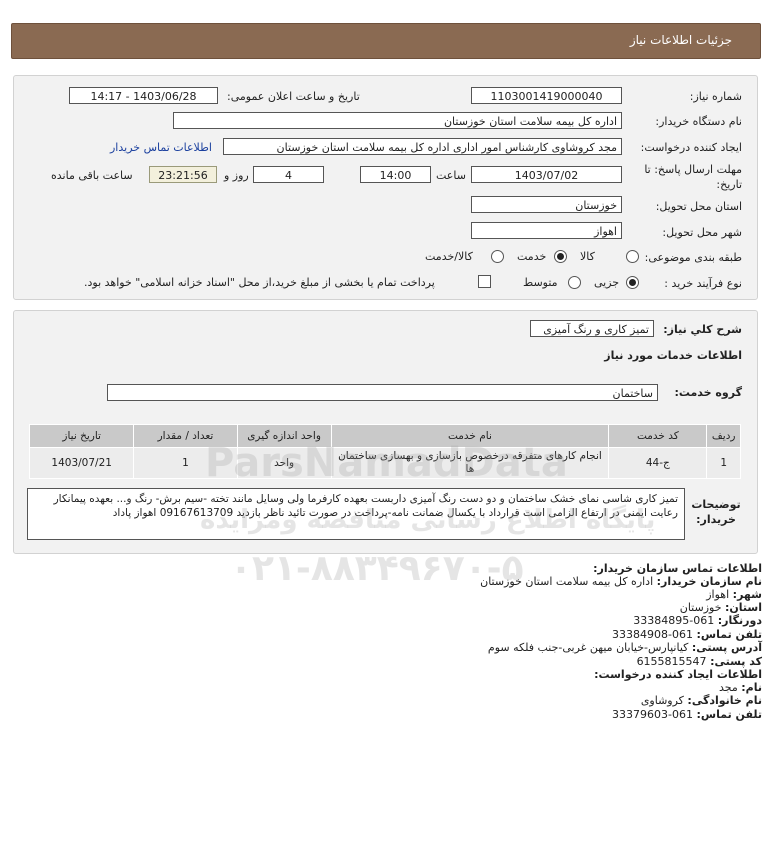 Image resolution: width=770 pixels, height=845 pixels. What do you see at coordinates (284, 436) in the screenshot?
I see `col-unit: واحد اندازه گیری` at bounding box center [284, 436].